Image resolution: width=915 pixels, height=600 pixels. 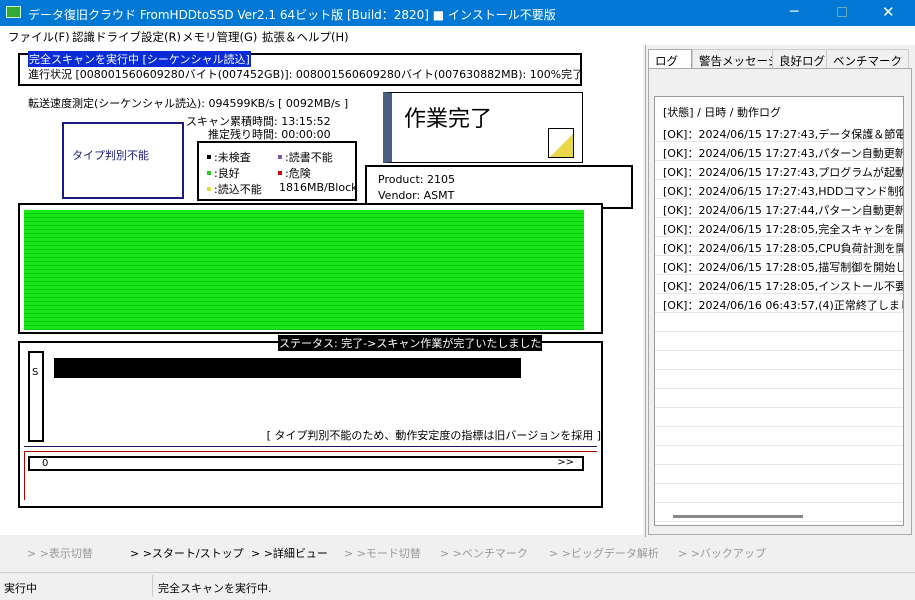 What do you see at coordinates (209, 173) in the screenshot?
I see `legend-good-icon` at bounding box center [209, 173].